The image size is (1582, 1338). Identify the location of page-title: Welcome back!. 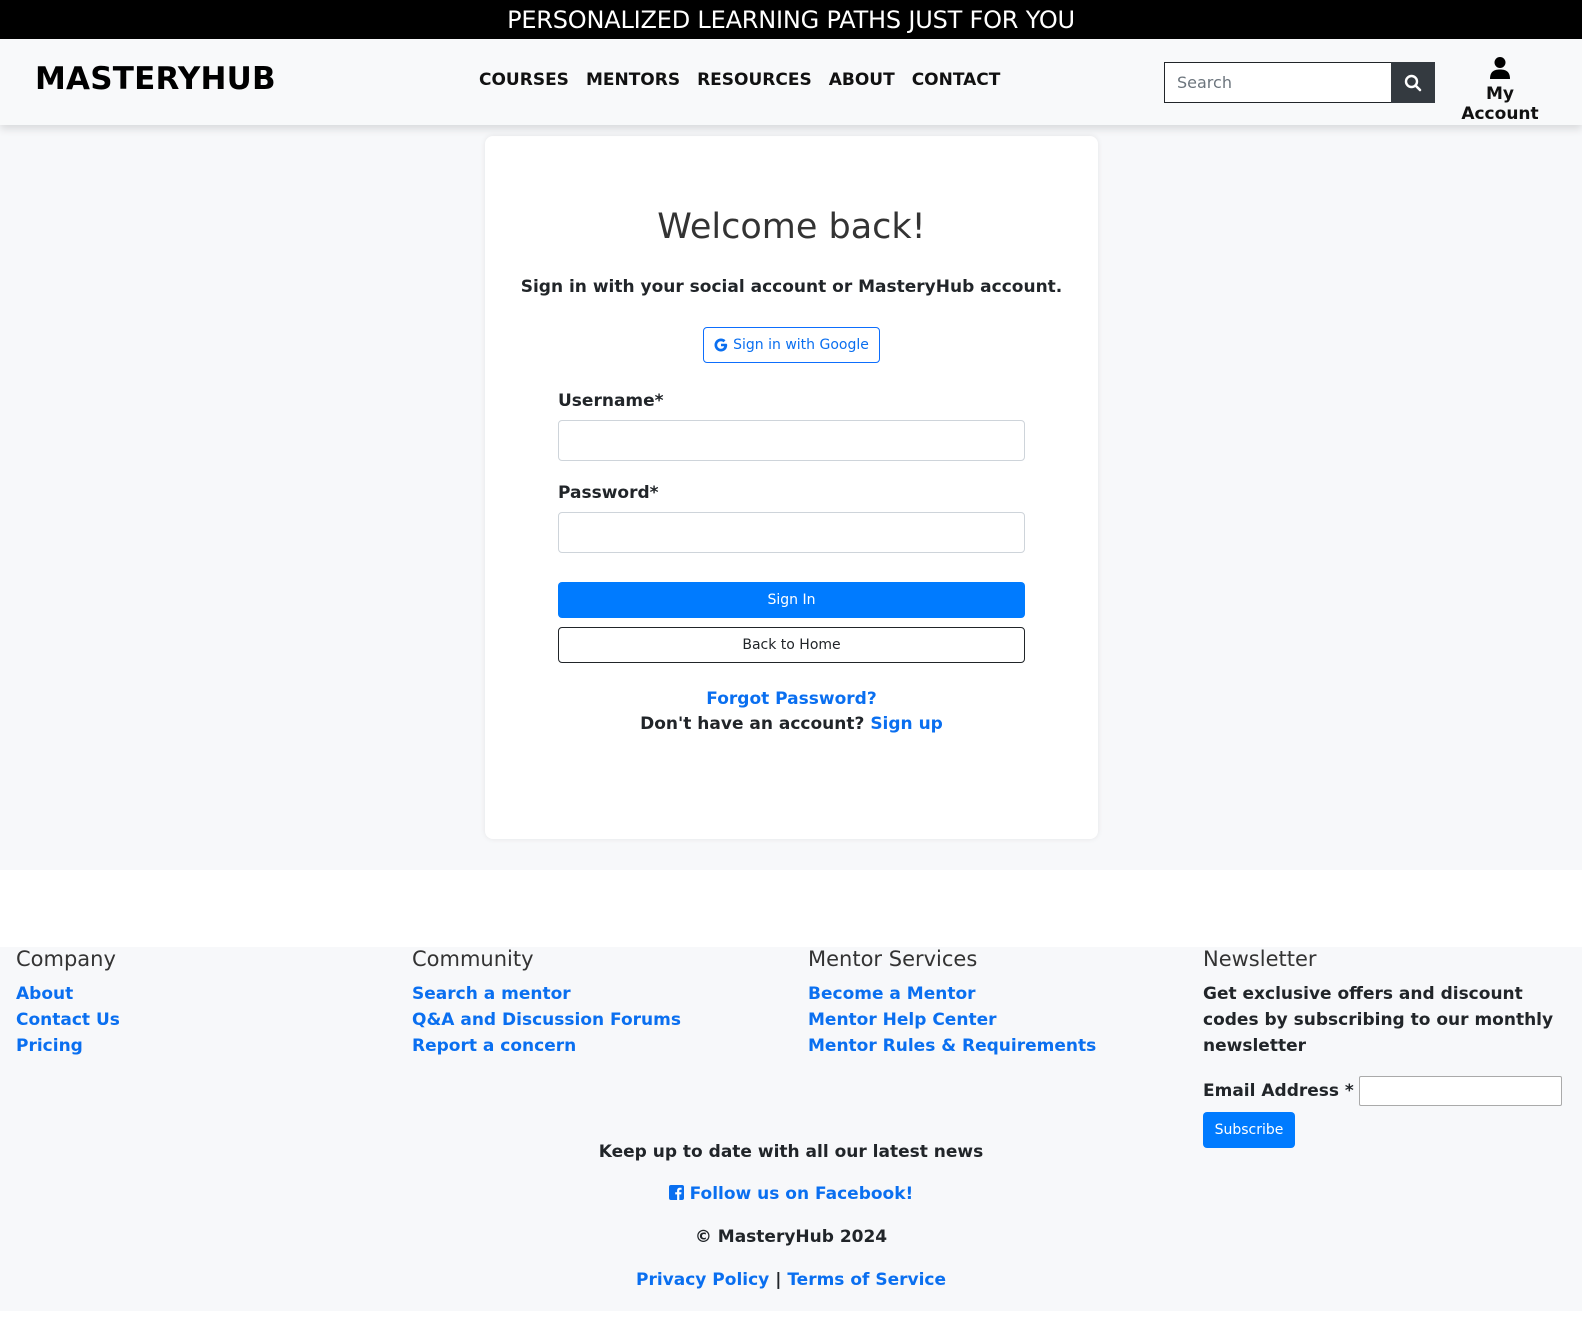
(791, 227).